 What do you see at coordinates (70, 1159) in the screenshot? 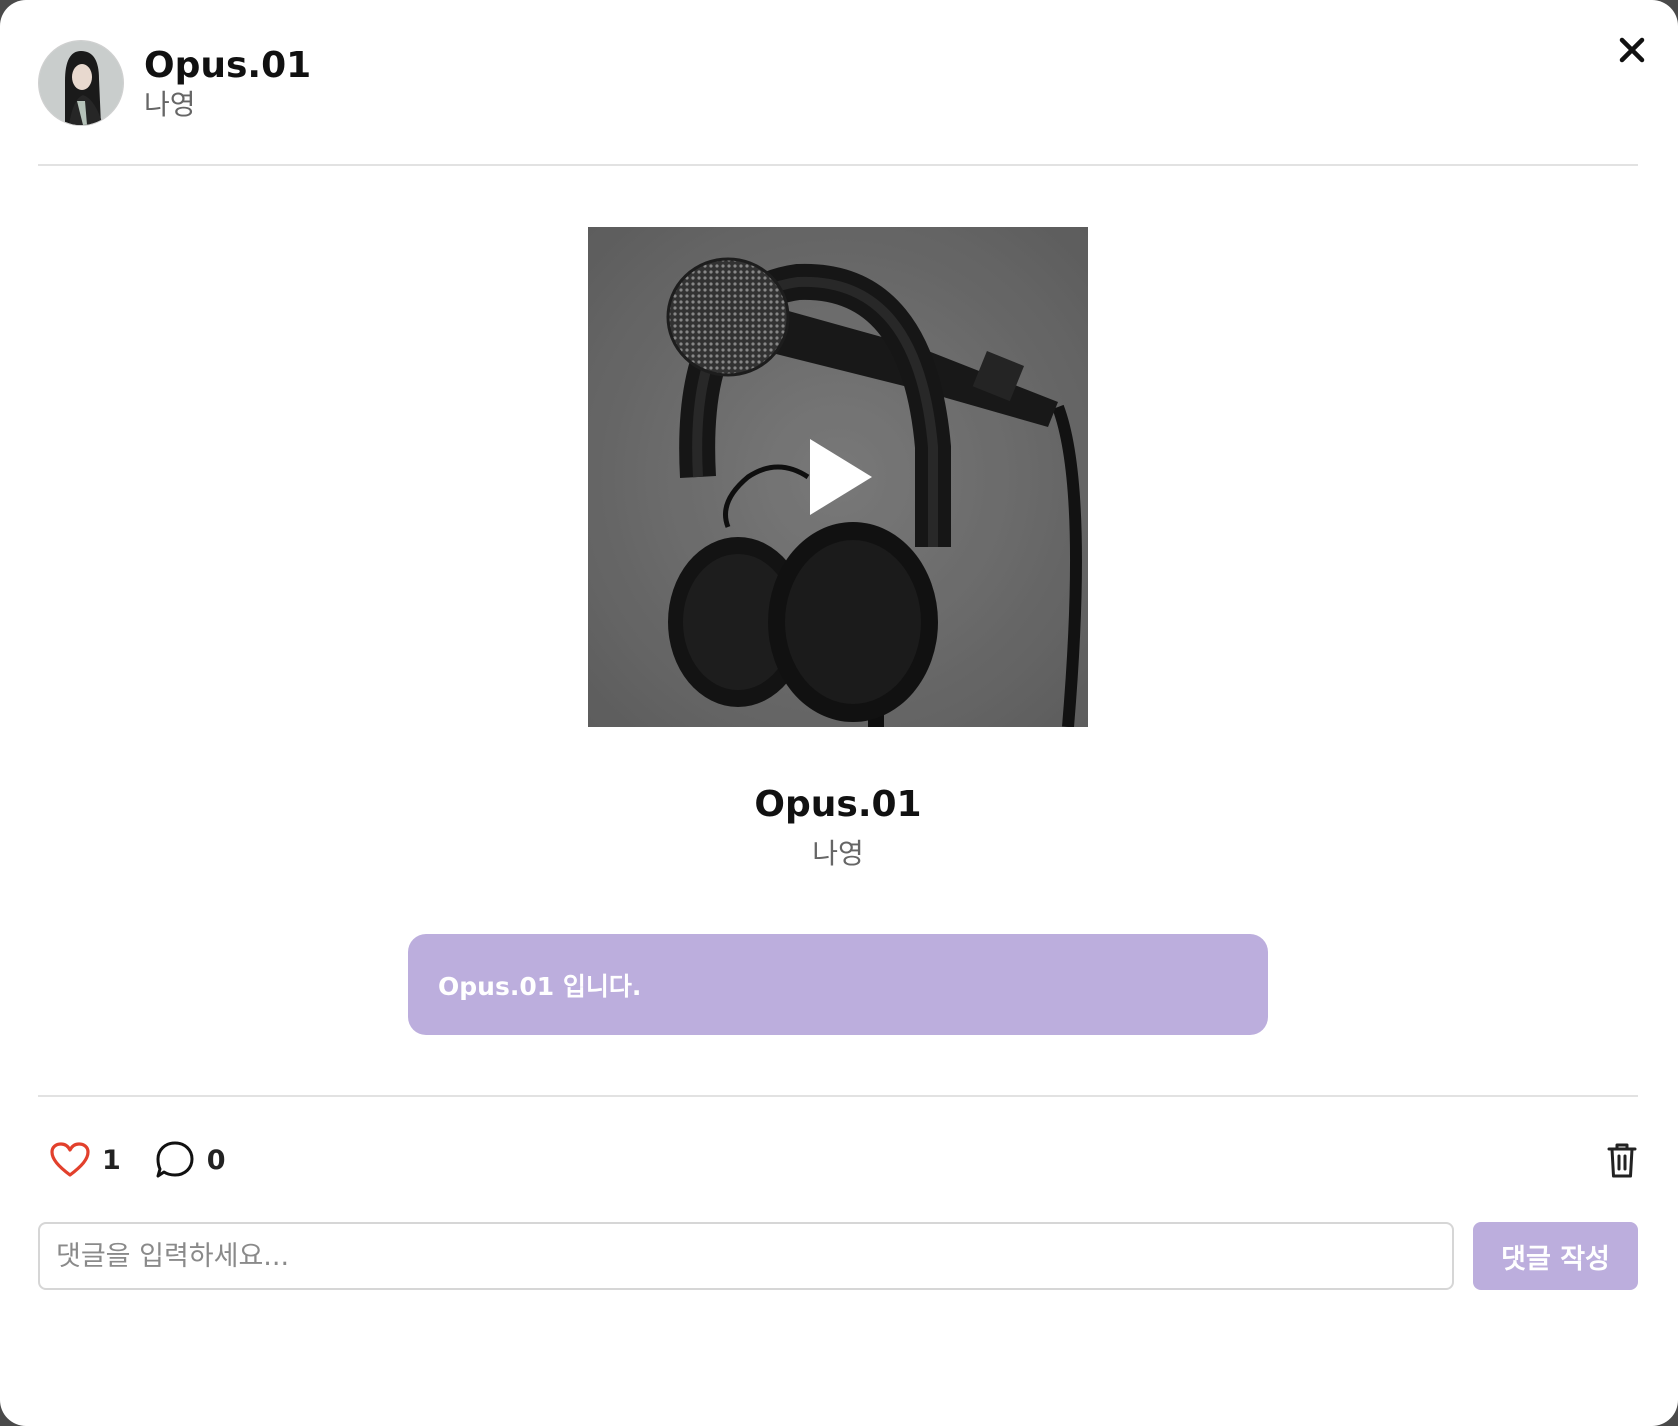
I see `heart-icon` at bounding box center [70, 1159].